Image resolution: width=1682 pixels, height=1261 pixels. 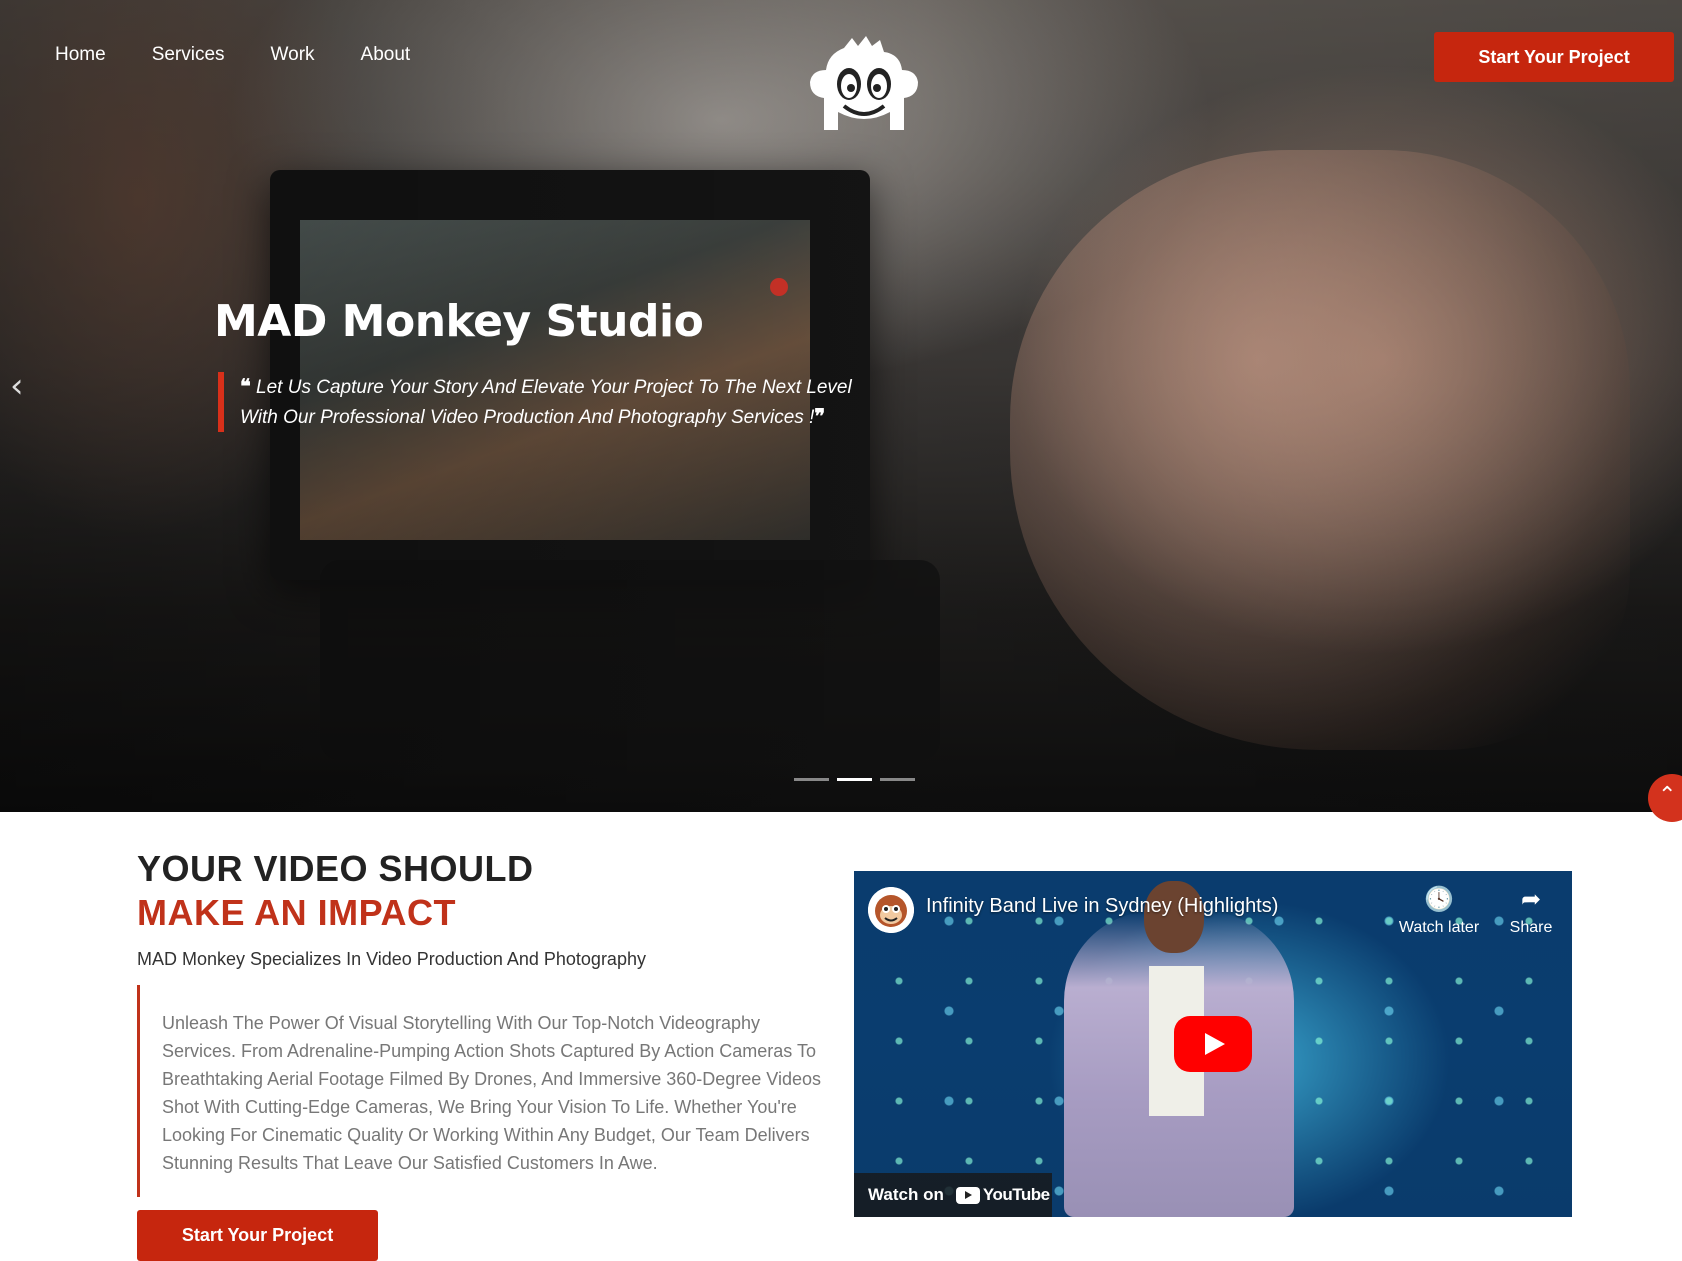 I want to click on youtube-wordmark: YouTube, so click(x=1016, y=1194).